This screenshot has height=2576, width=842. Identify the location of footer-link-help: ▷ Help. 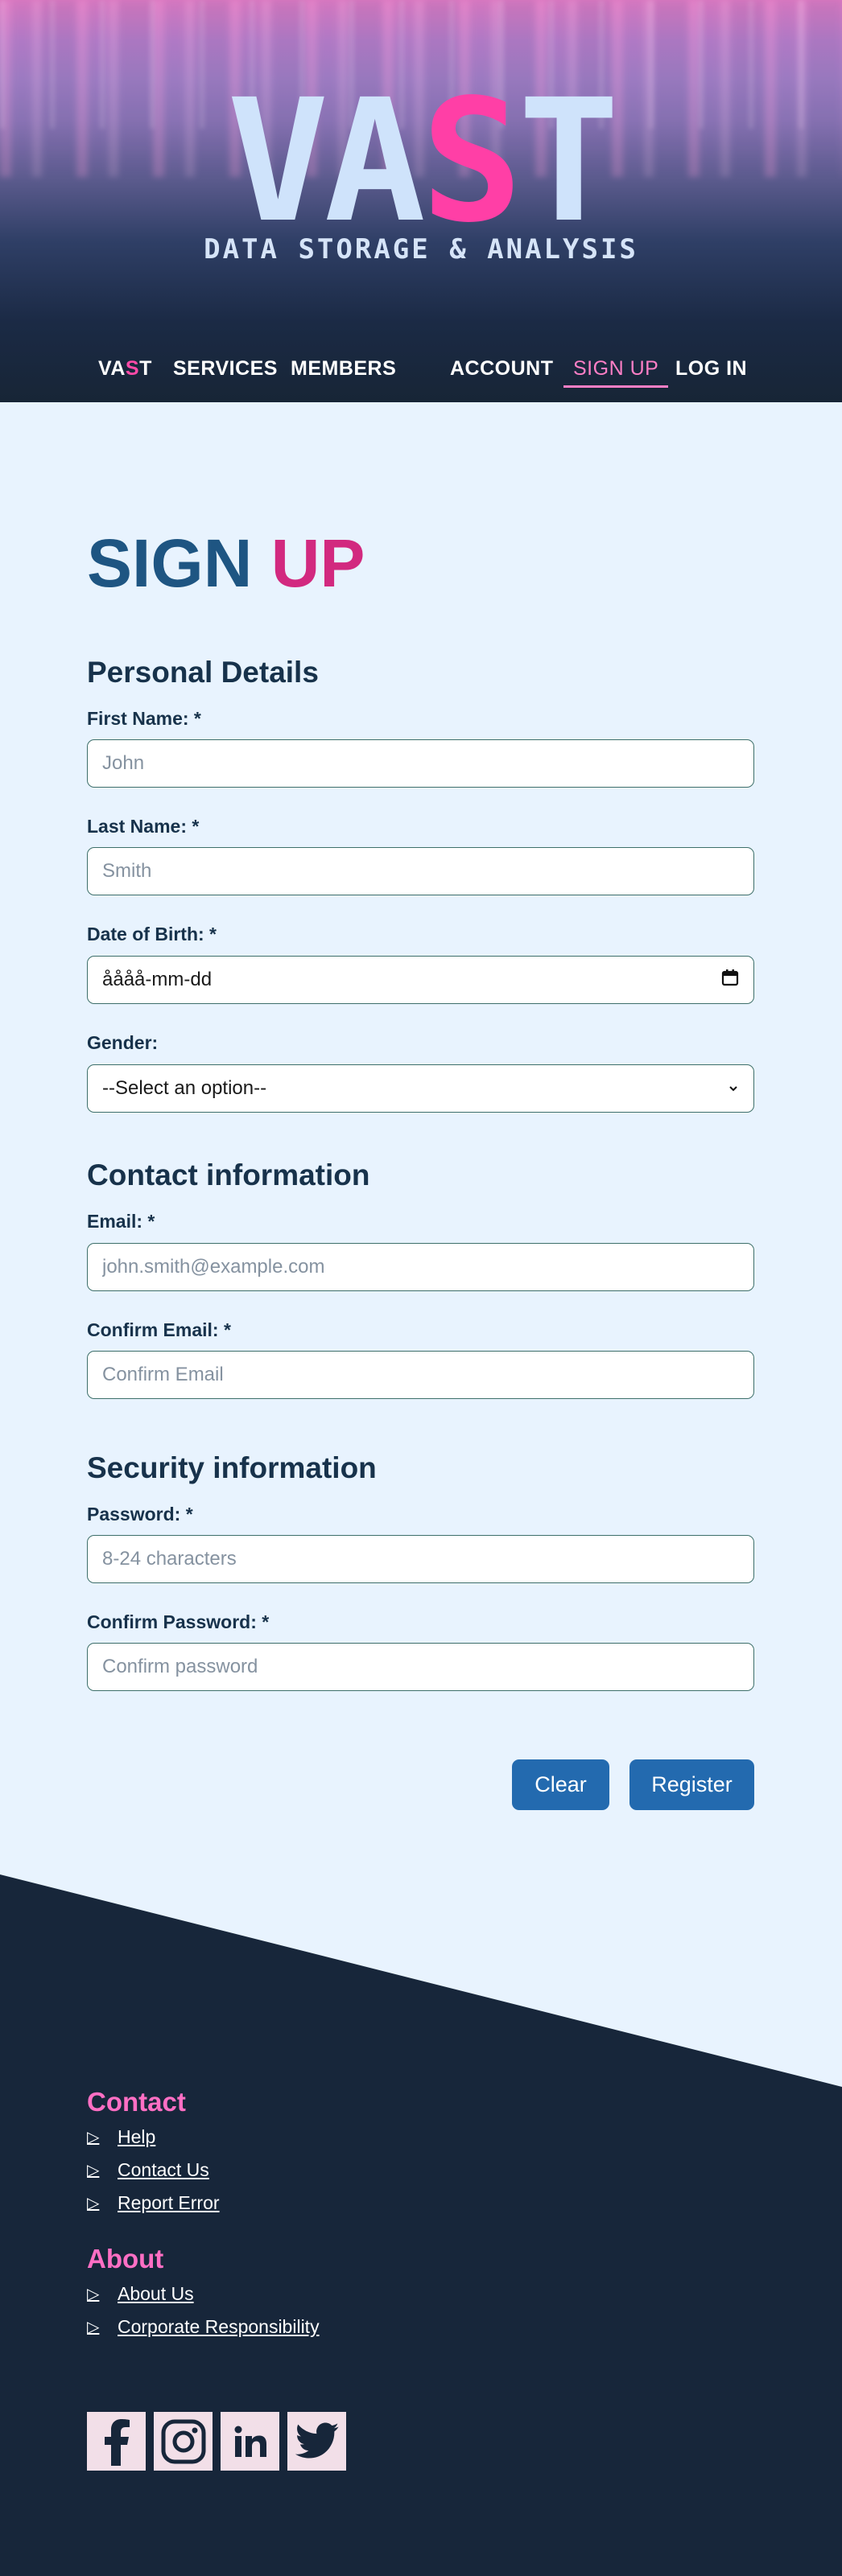
(121, 2137).